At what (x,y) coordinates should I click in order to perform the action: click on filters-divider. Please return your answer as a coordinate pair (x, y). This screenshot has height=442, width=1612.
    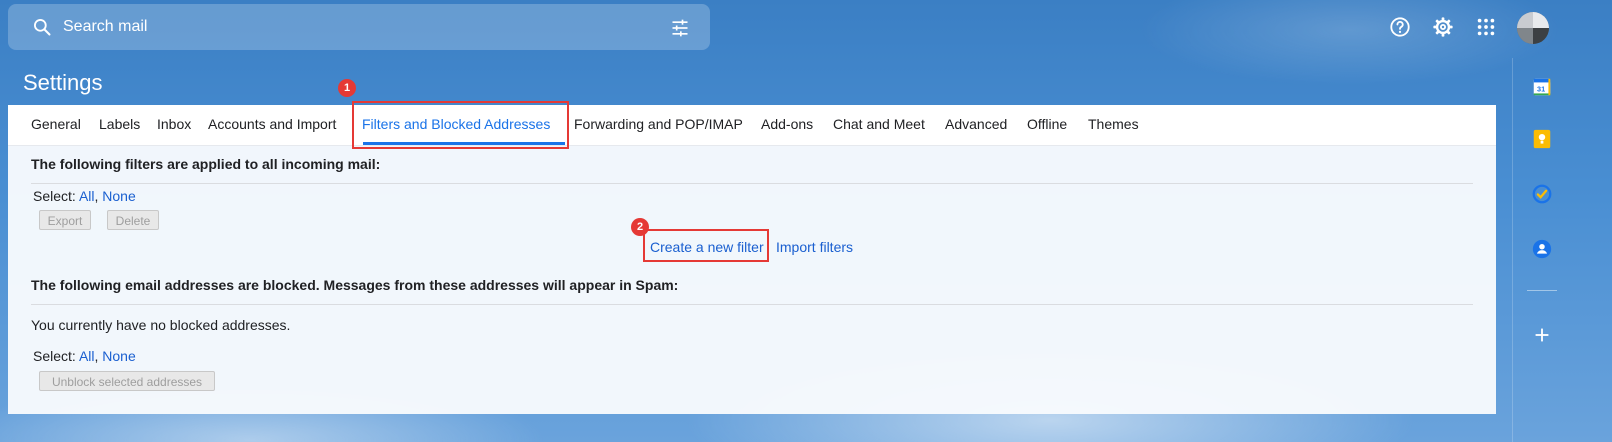
    Looking at the image, I should click on (752, 183).